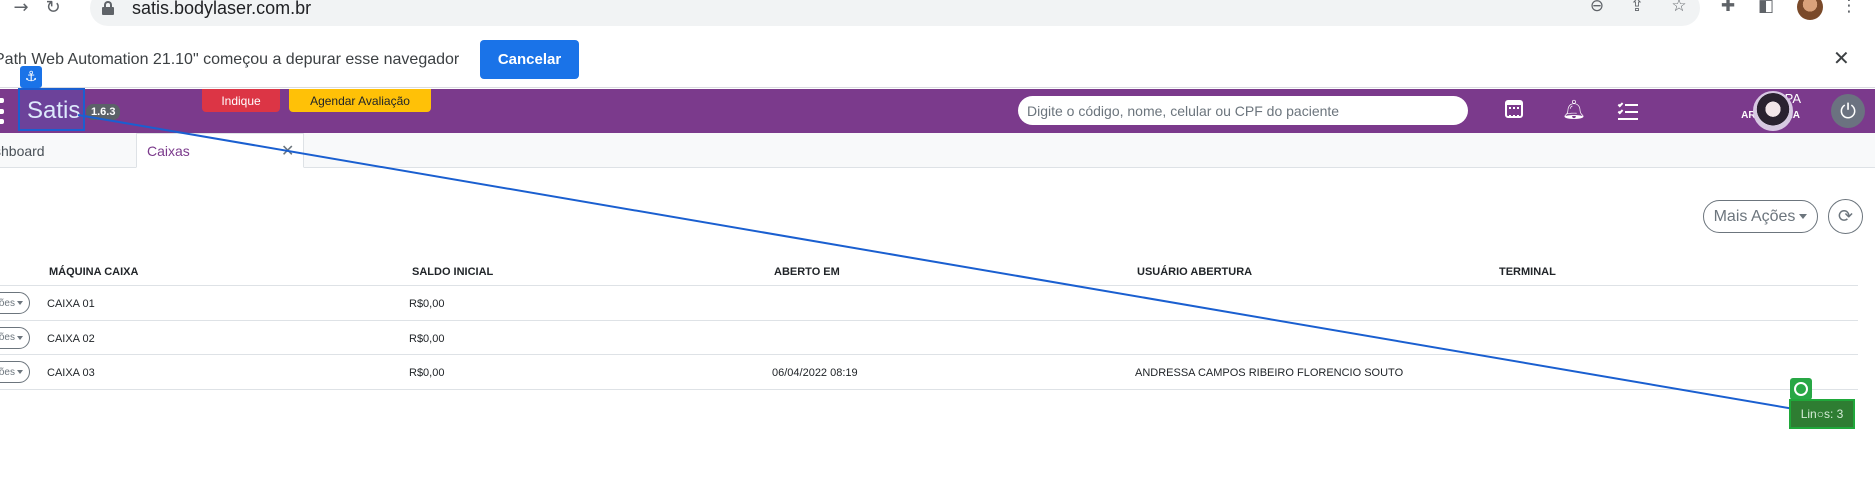 Image resolution: width=1875 pixels, height=498 pixels. I want to click on forward-icon: →, so click(21, 9).